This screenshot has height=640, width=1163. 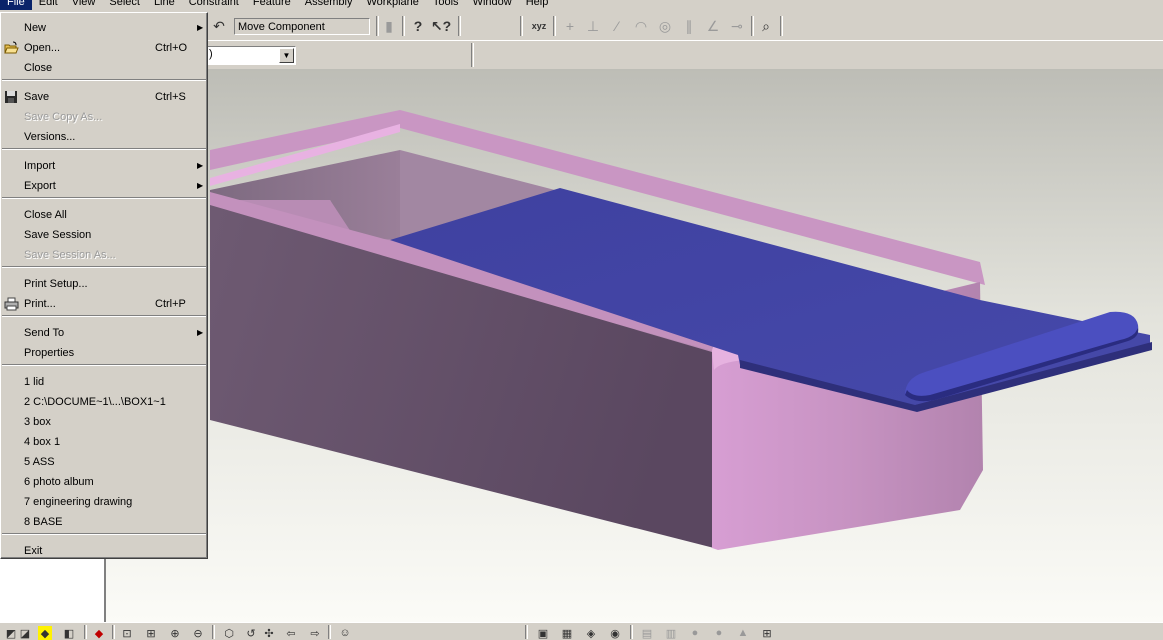 What do you see at coordinates (48, 5) in the screenshot?
I see `menu-edit: Edit` at bounding box center [48, 5].